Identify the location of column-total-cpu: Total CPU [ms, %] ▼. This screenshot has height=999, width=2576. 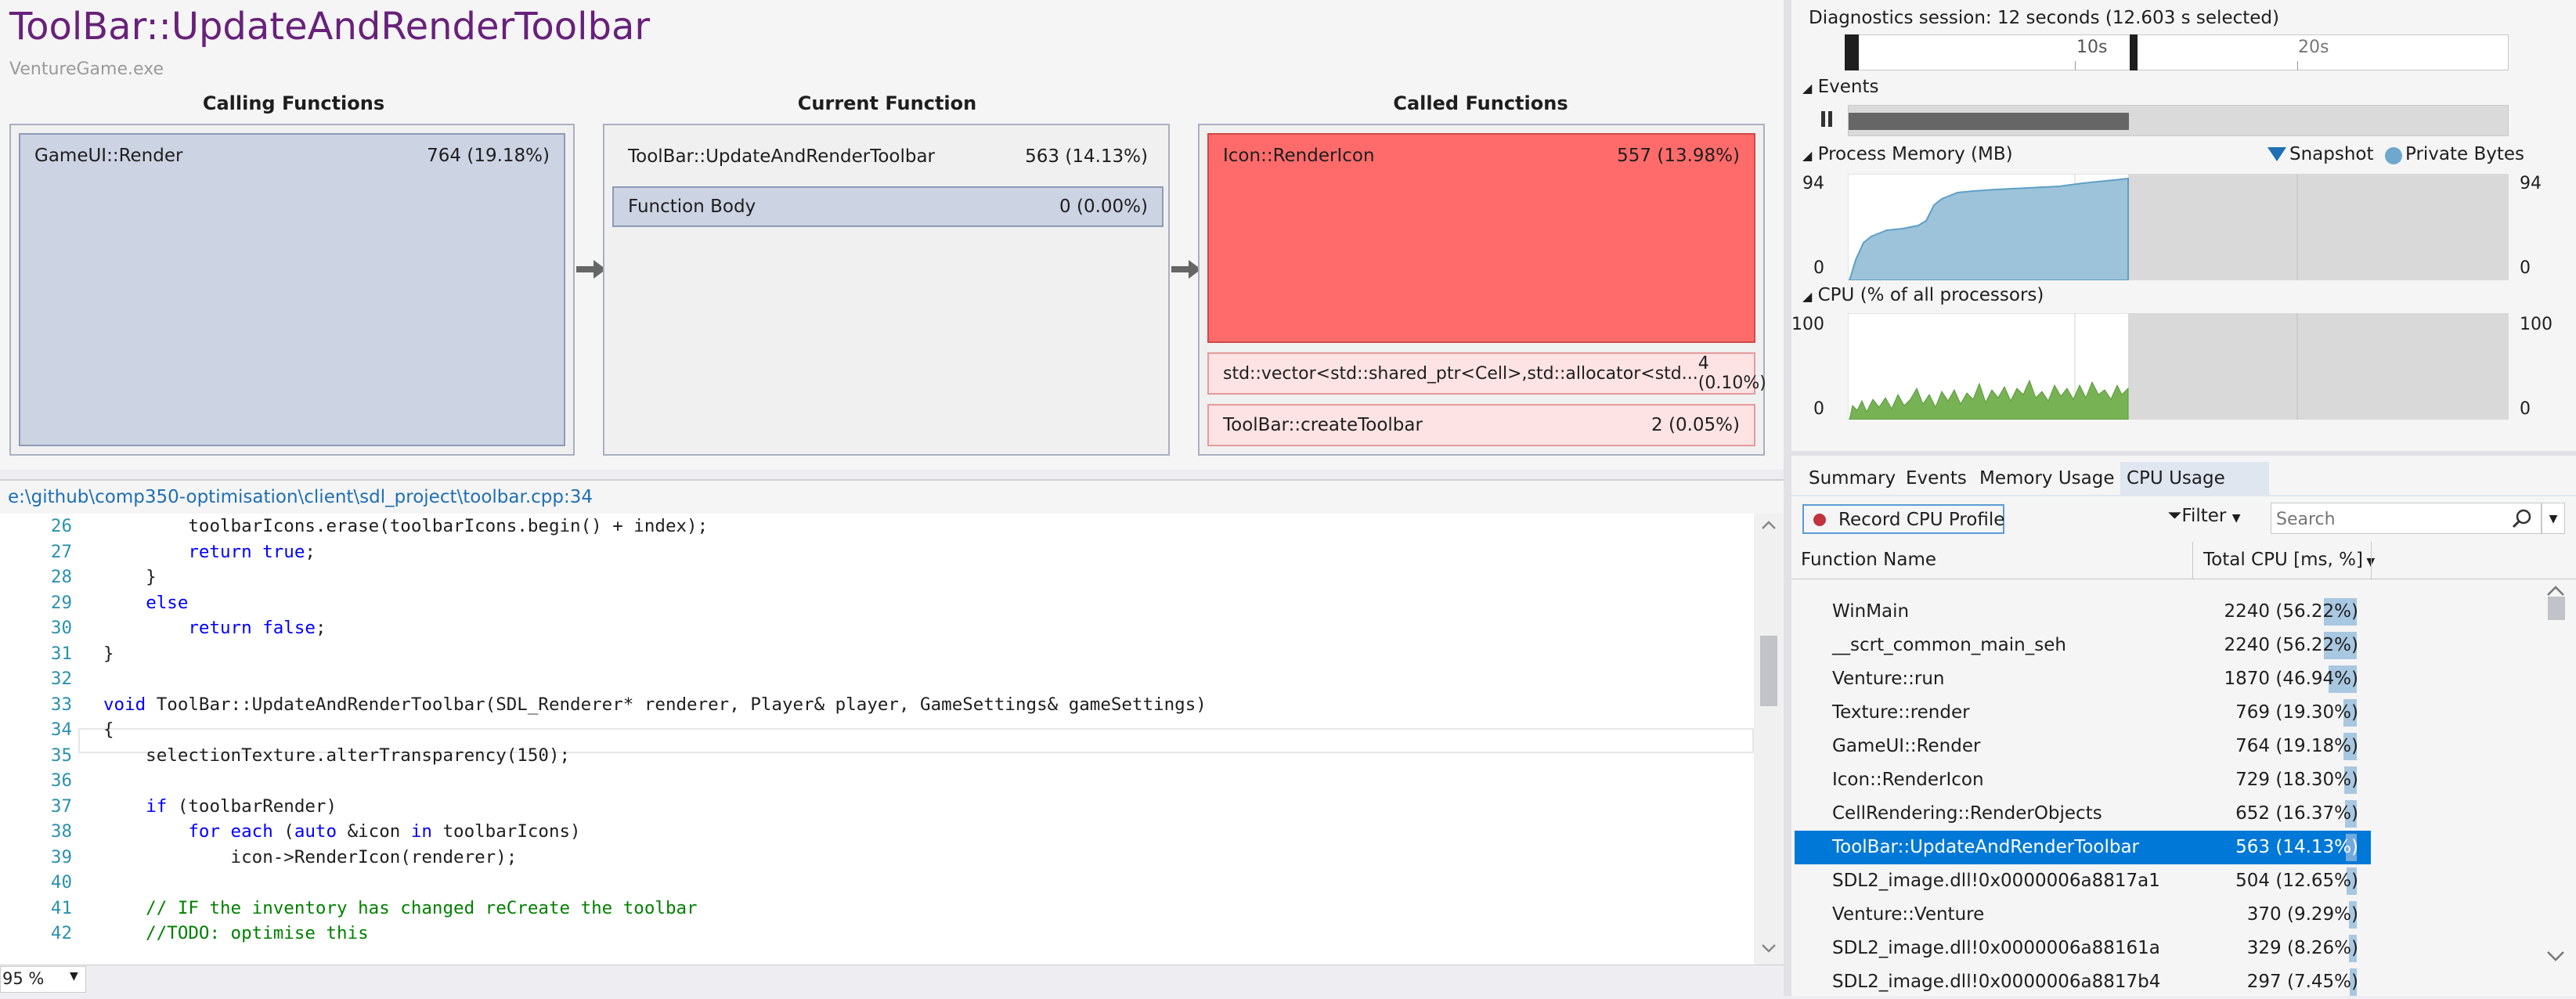
(2289, 560).